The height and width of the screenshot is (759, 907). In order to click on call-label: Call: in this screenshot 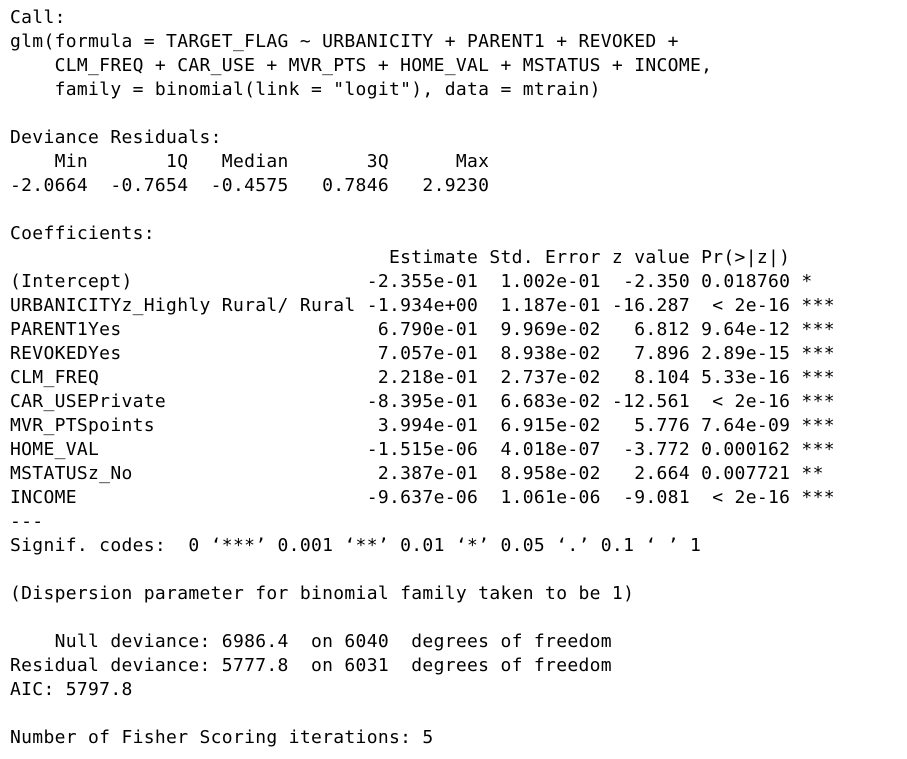, I will do `click(38, 17)`.